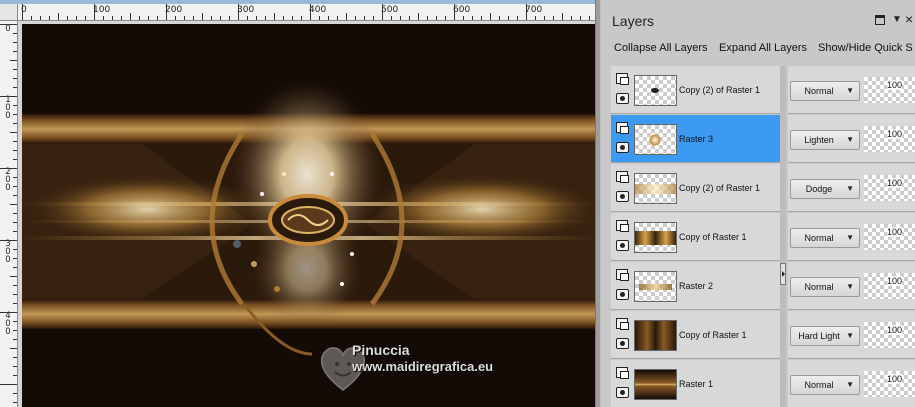 This screenshot has height=407, width=915. I want to click on layer-properties: Hard Light ▼ 100, so click(851, 335).